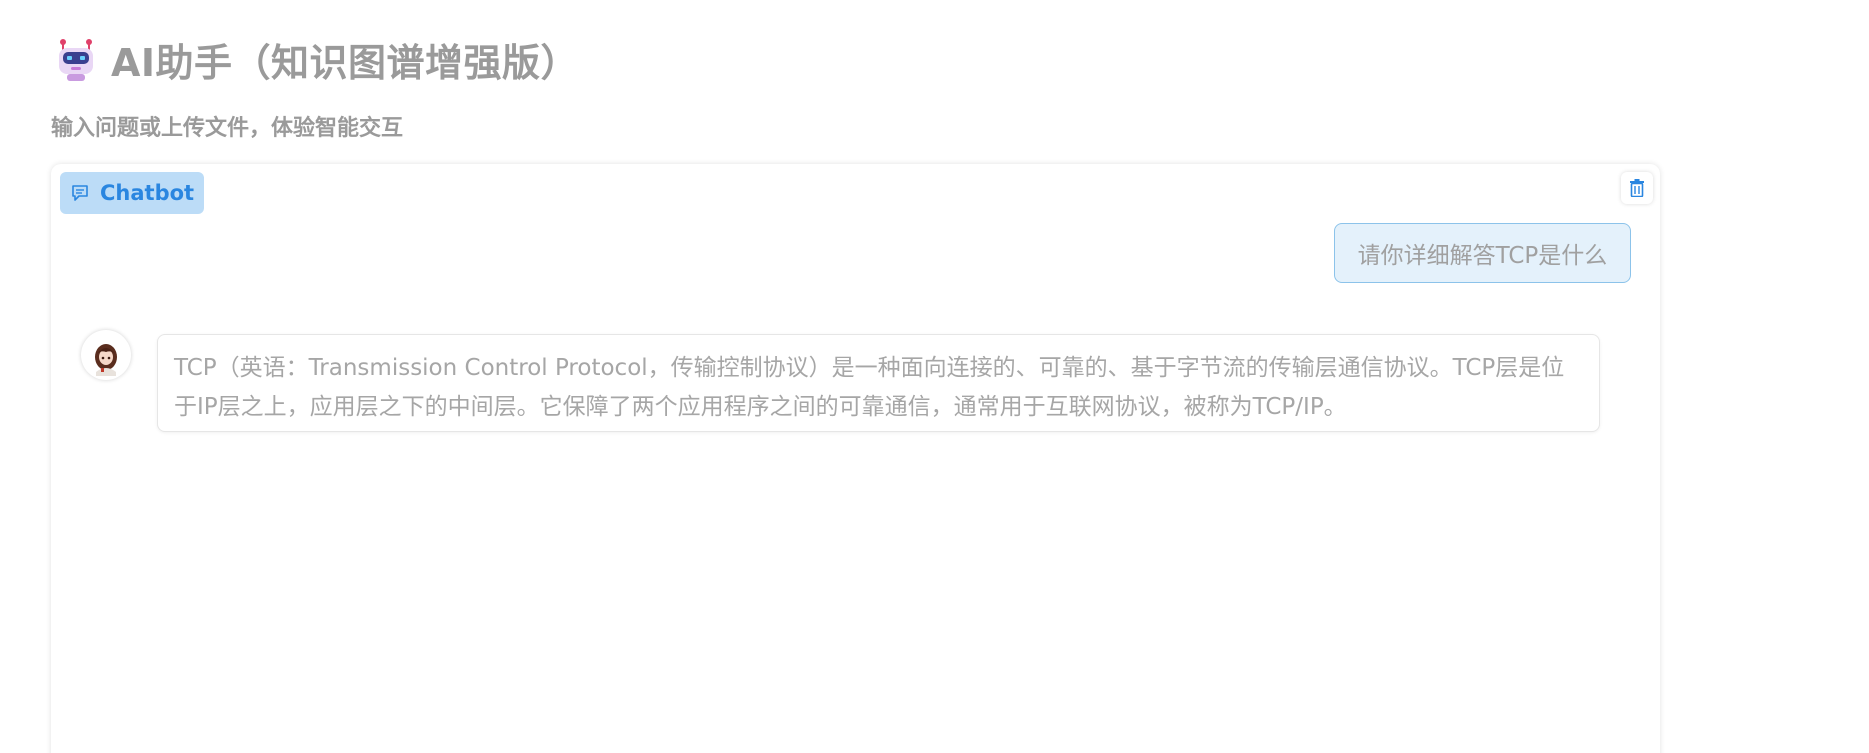 Image resolution: width=1869 pixels, height=753 pixels. Describe the element at coordinates (1482, 253) in the screenshot. I see `user-message-bubble: 请你详细解答TCP是什么` at that location.